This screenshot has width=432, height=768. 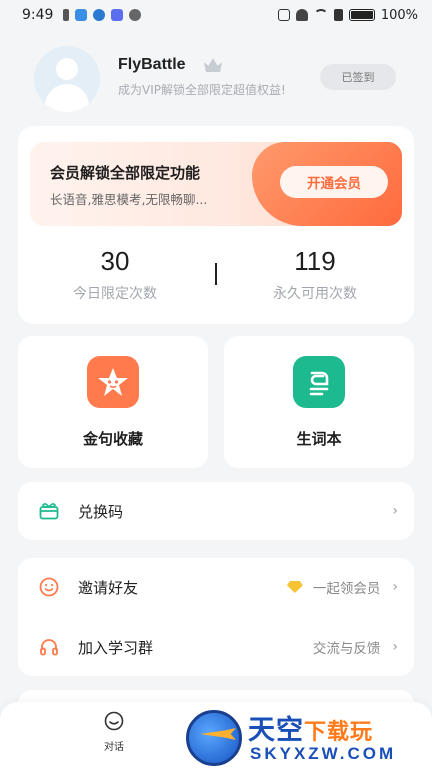 What do you see at coordinates (67, 69) in the screenshot?
I see `avatar-head-icon` at bounding box center [67, 69].